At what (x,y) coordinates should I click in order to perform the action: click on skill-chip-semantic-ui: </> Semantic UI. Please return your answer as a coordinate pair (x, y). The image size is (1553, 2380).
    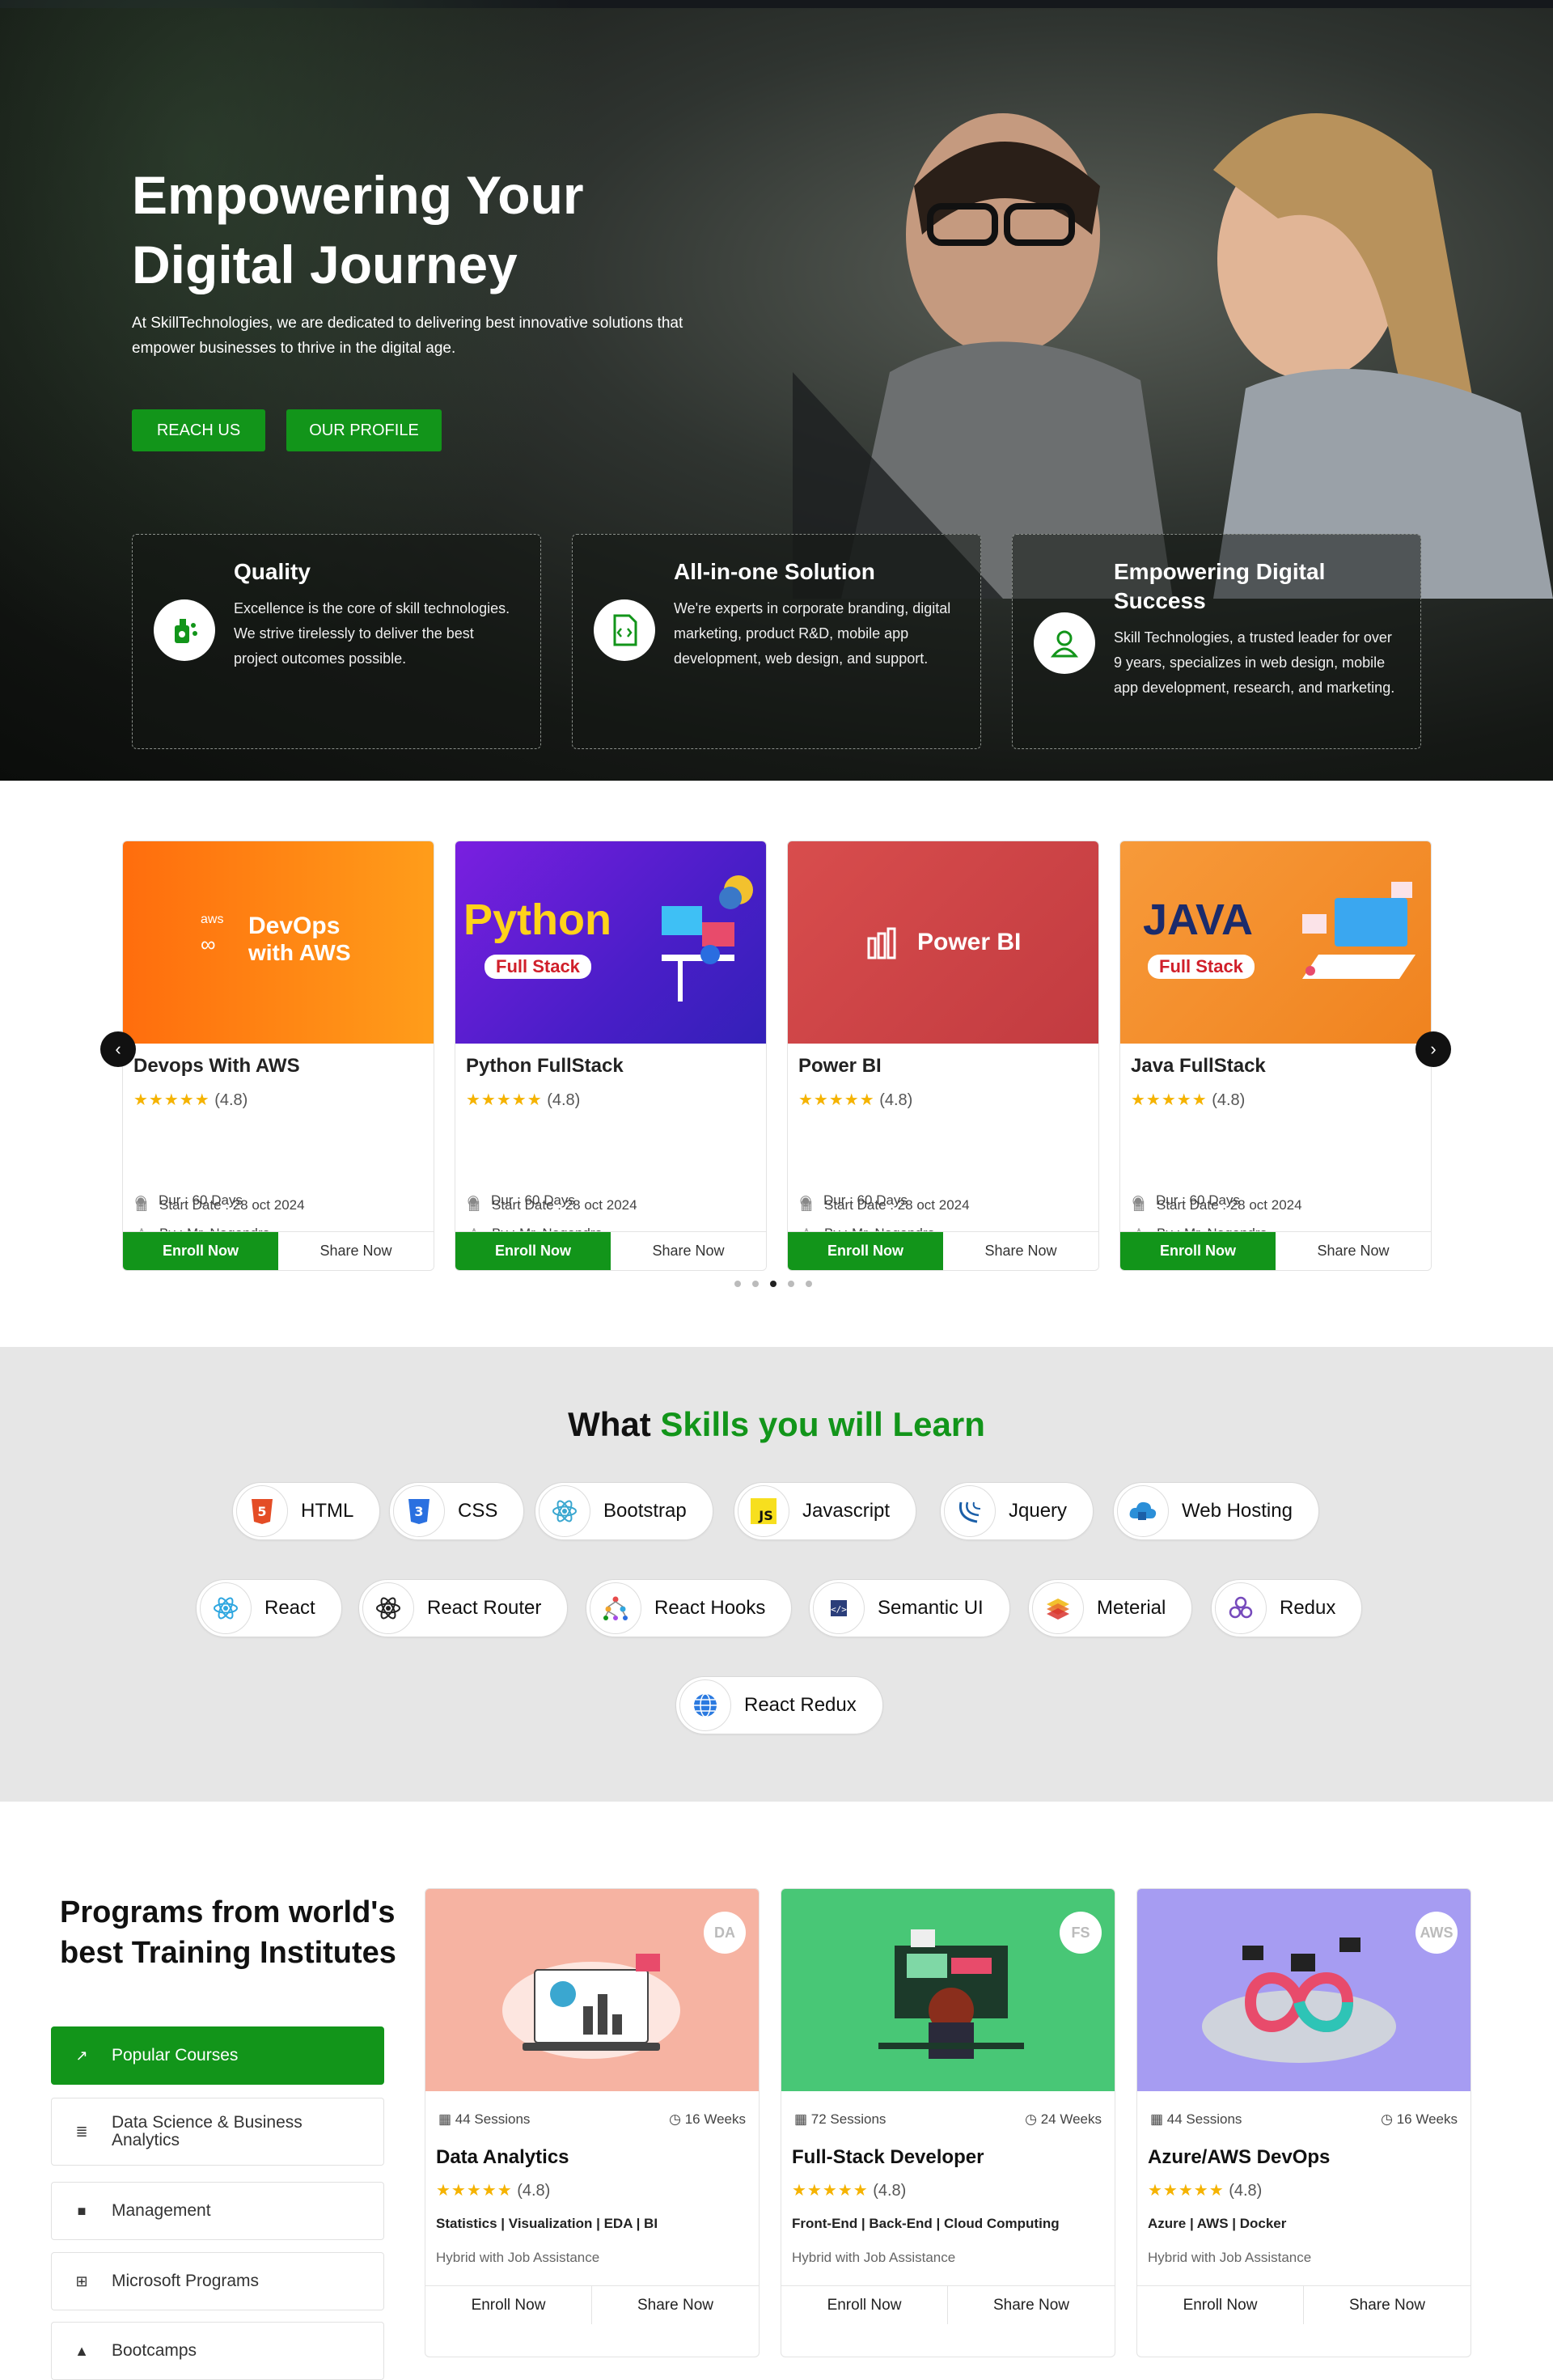
    Looking at the image, I should click on (909, 1608).